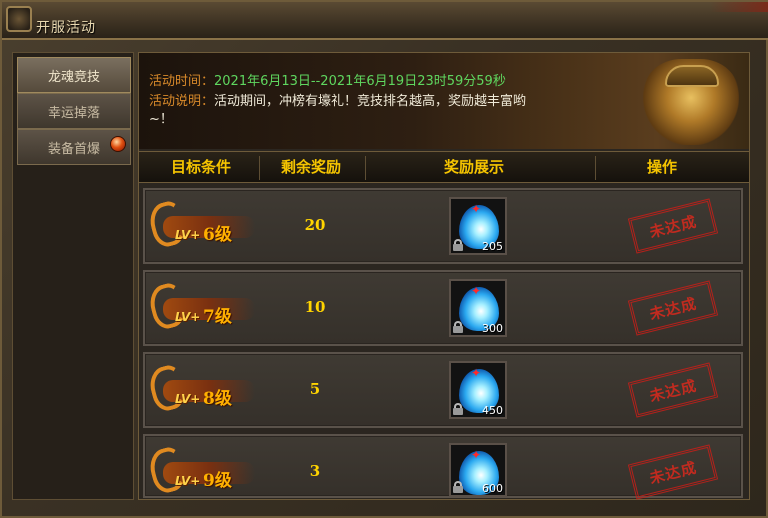 The width and height of the screenshot is (768, 518). Describe the element at coordinates (161, 119) in the screenshot. I see `event-desc-continuation: ~！` at that location.